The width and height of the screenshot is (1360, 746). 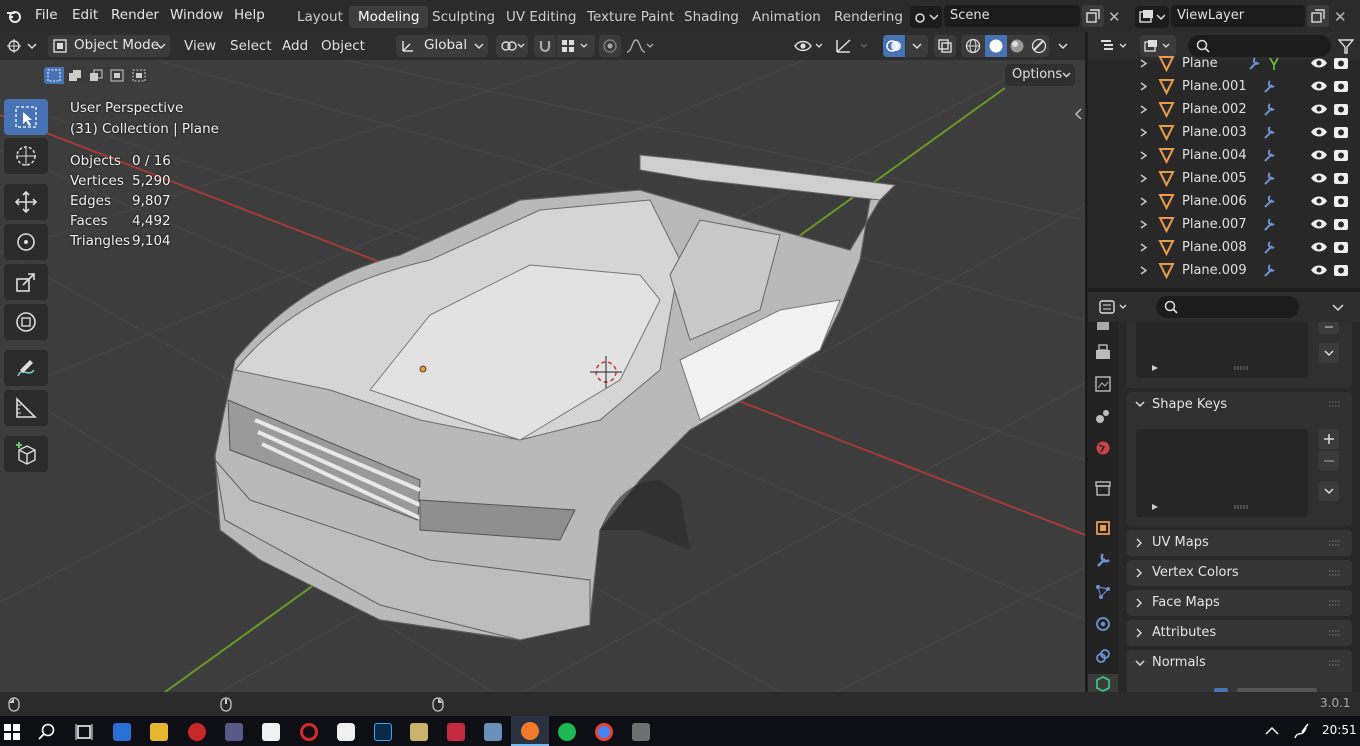 I want to click on visibility-selectability-dropdown, so click(x=809, y=46).